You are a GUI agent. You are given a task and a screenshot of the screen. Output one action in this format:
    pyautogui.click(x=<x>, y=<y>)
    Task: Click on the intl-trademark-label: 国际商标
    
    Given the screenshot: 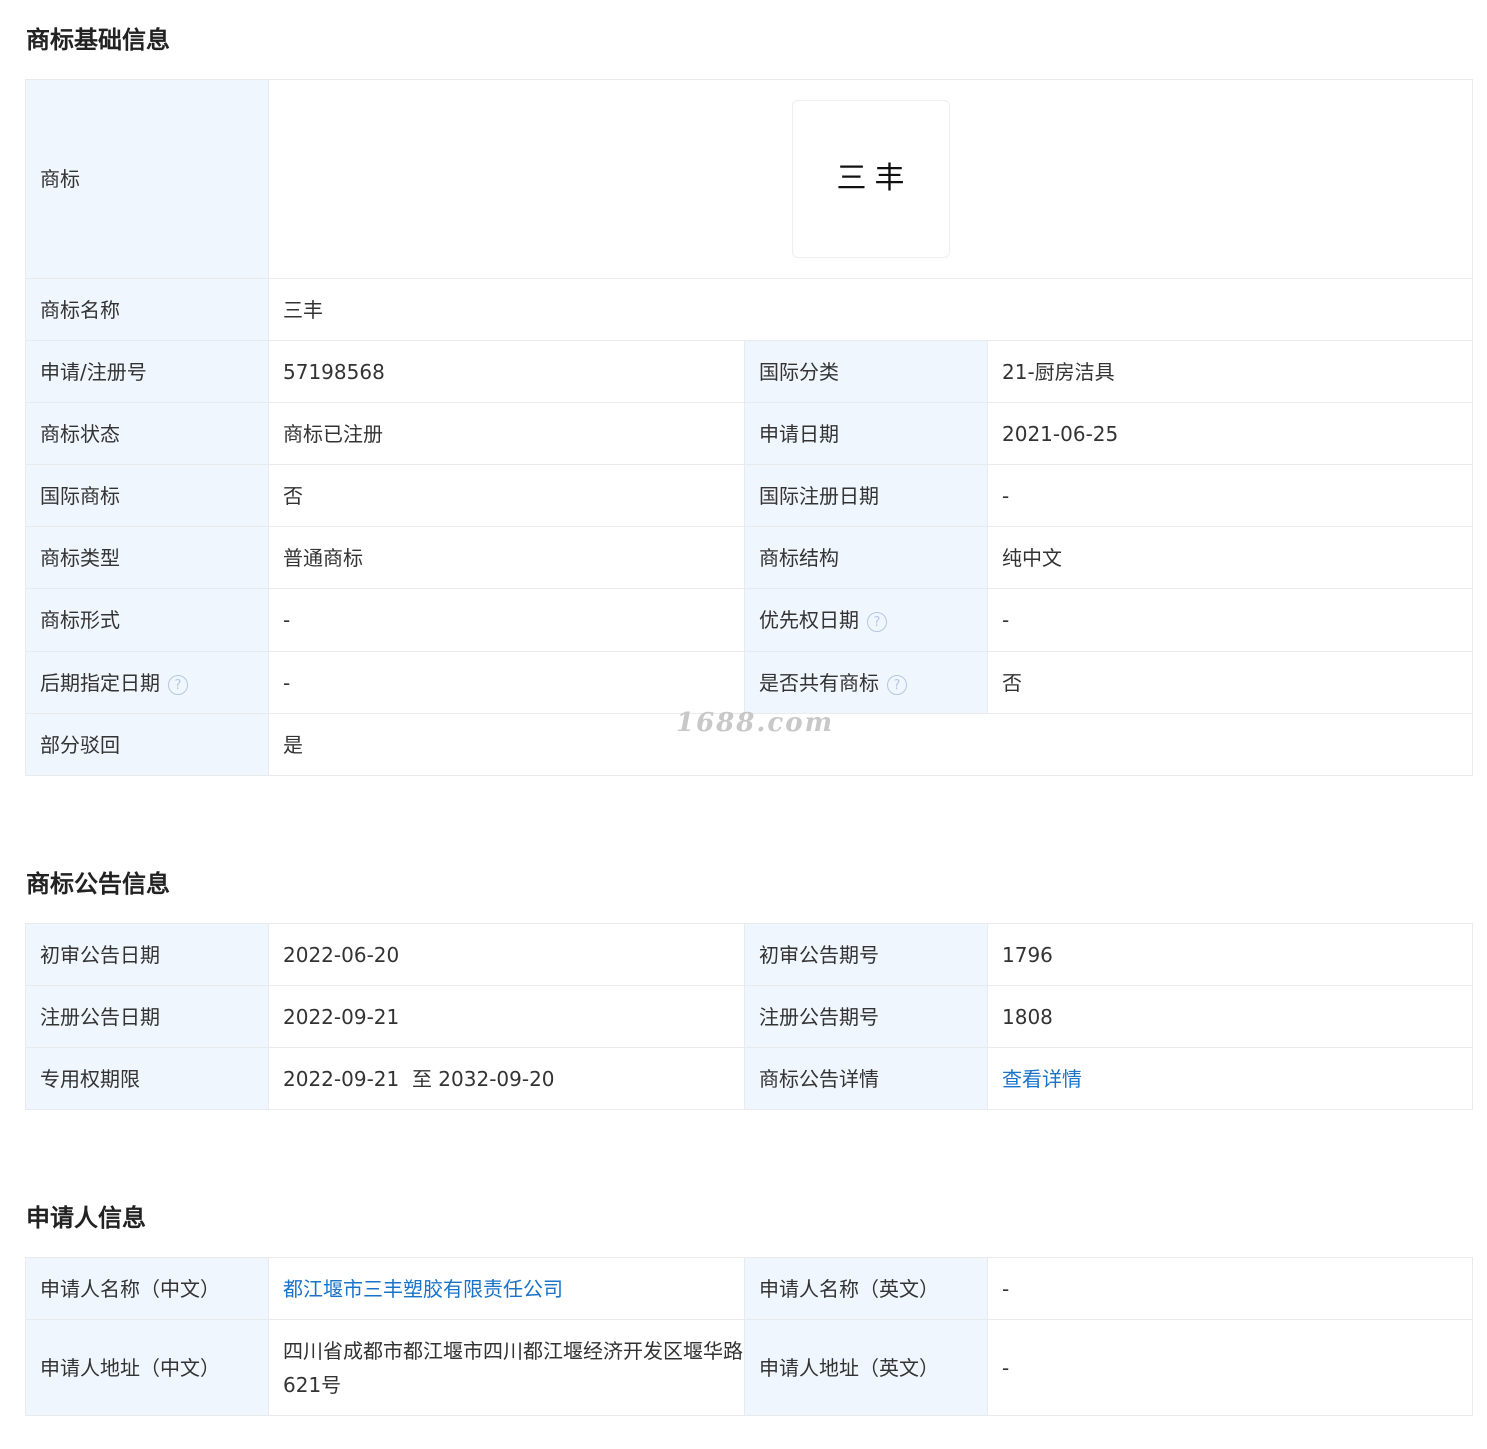 What is the action you would take?
    pyautogui.click(x=147, y=495)
    